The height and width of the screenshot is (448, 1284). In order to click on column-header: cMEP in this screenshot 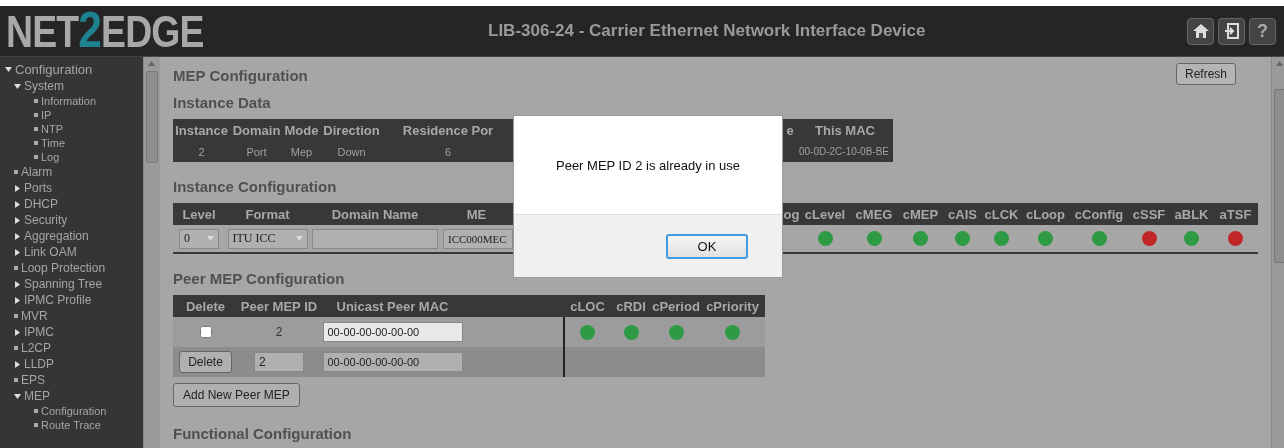, I will do `click(920, 214)`.